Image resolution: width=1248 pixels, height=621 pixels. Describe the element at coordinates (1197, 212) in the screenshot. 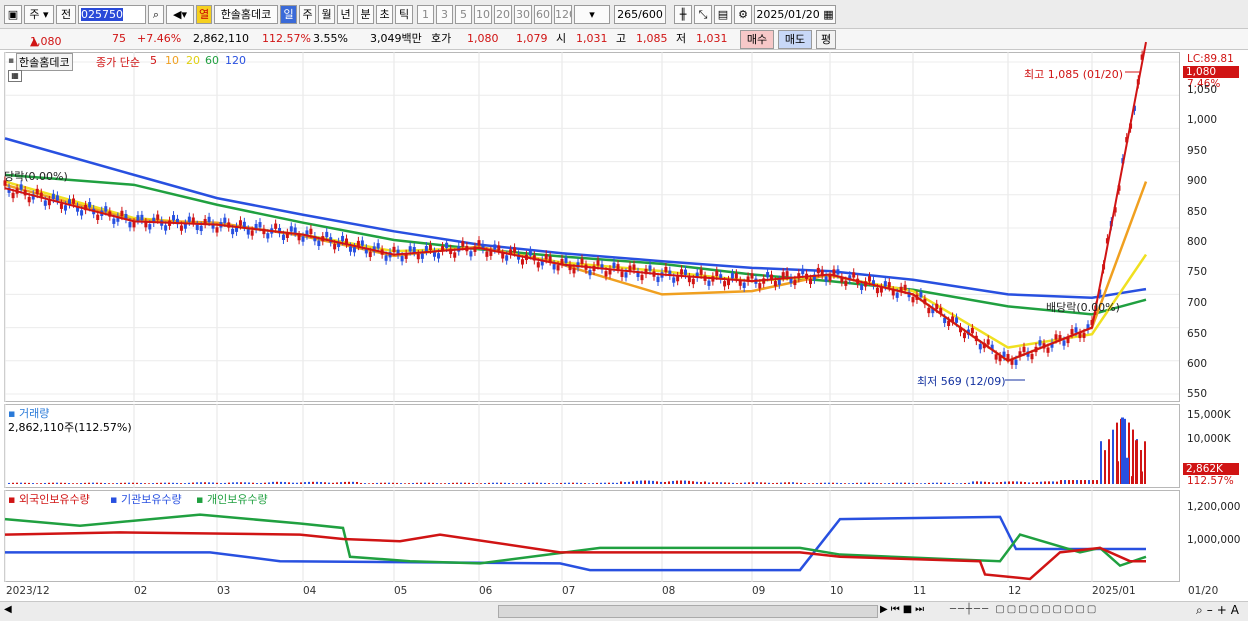

I see `ytick: 850` at that location.